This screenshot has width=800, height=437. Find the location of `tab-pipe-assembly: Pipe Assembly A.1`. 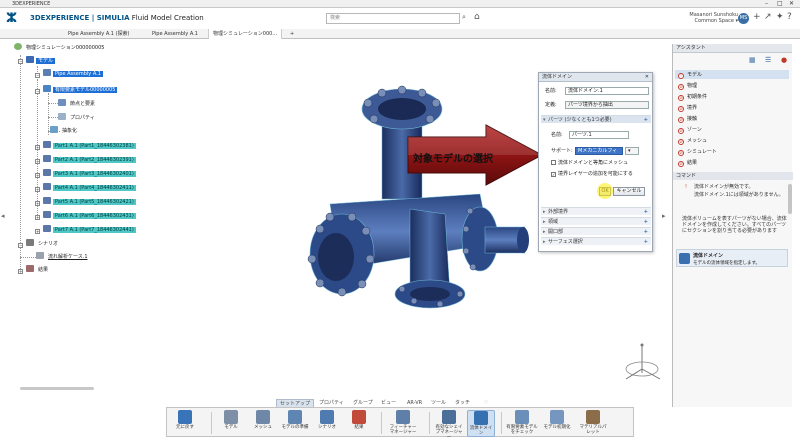

tab-pipe-assembly: Pipe Assembly A.1 is located at coordinates (175, 34).